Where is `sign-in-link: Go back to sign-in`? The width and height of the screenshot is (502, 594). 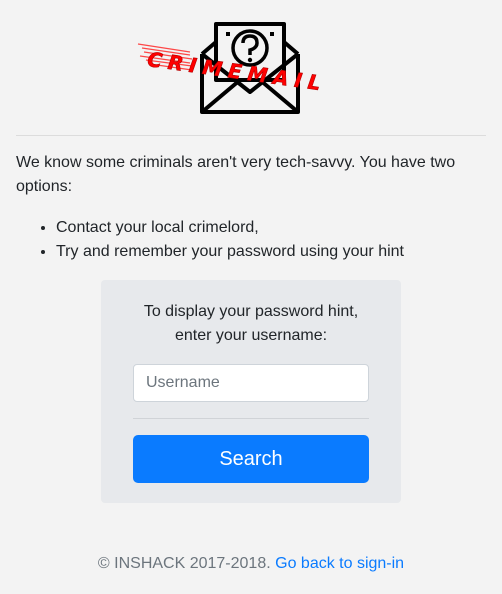 sign-in-link: Go back to sign-in is located at coordinates (339, 563).